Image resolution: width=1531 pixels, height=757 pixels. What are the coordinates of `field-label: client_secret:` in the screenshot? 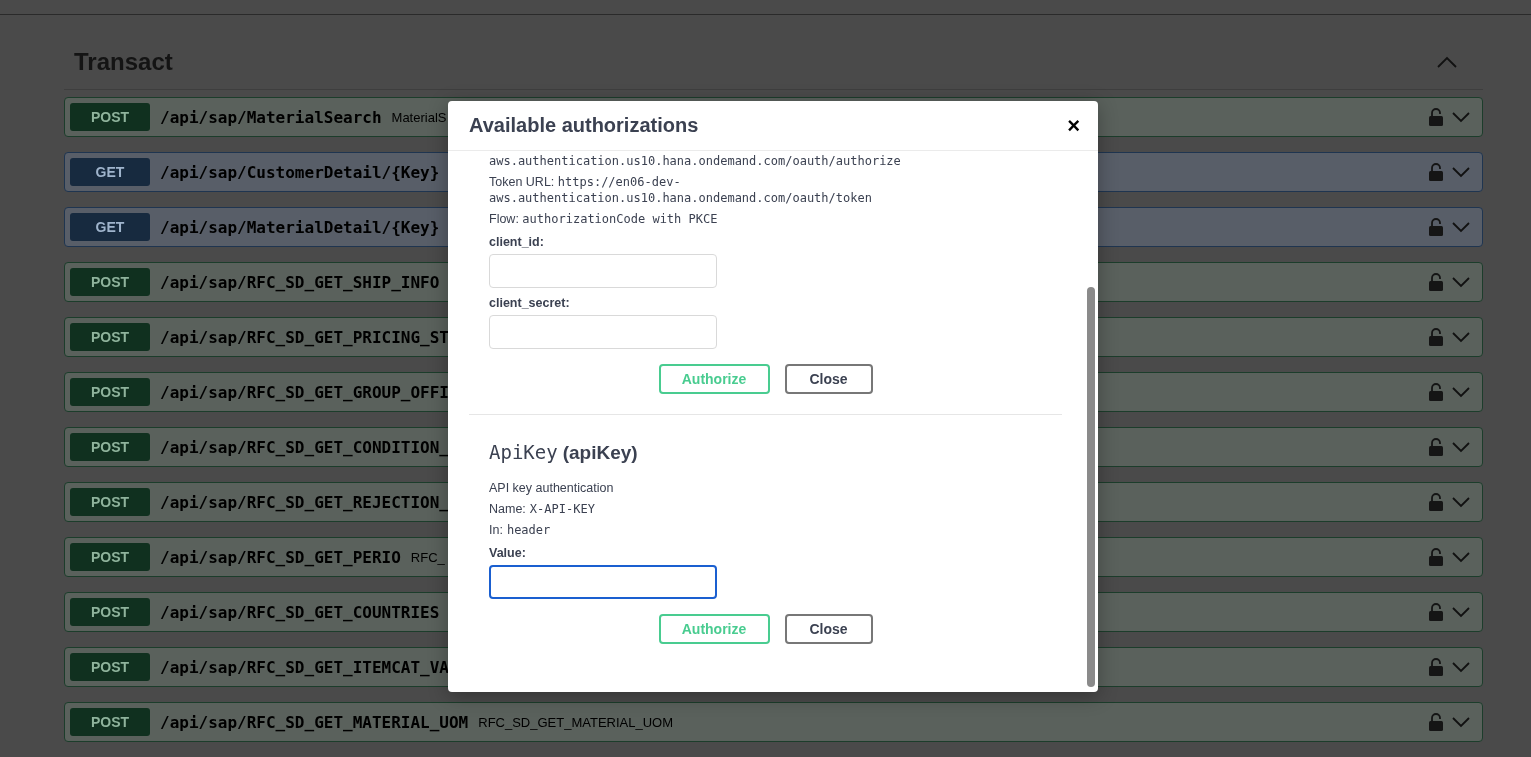 It's located at (530, 303).